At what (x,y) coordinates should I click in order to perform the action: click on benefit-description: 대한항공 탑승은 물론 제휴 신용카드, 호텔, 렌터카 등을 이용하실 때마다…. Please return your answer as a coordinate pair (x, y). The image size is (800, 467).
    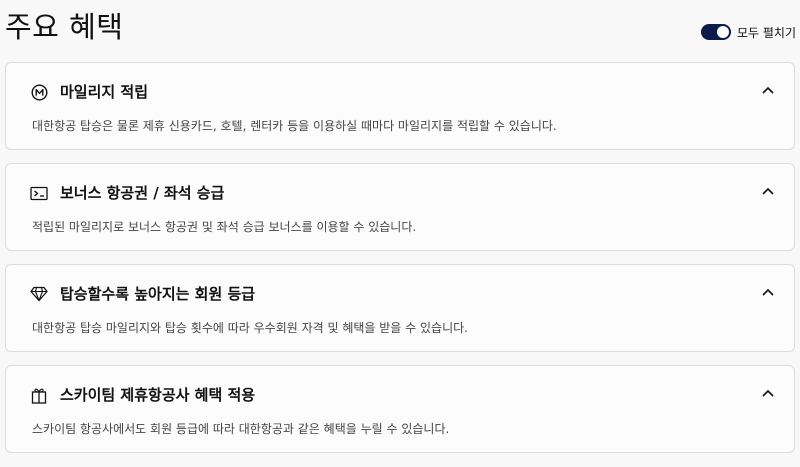
    Looking at the image, I should click on (294, 126).